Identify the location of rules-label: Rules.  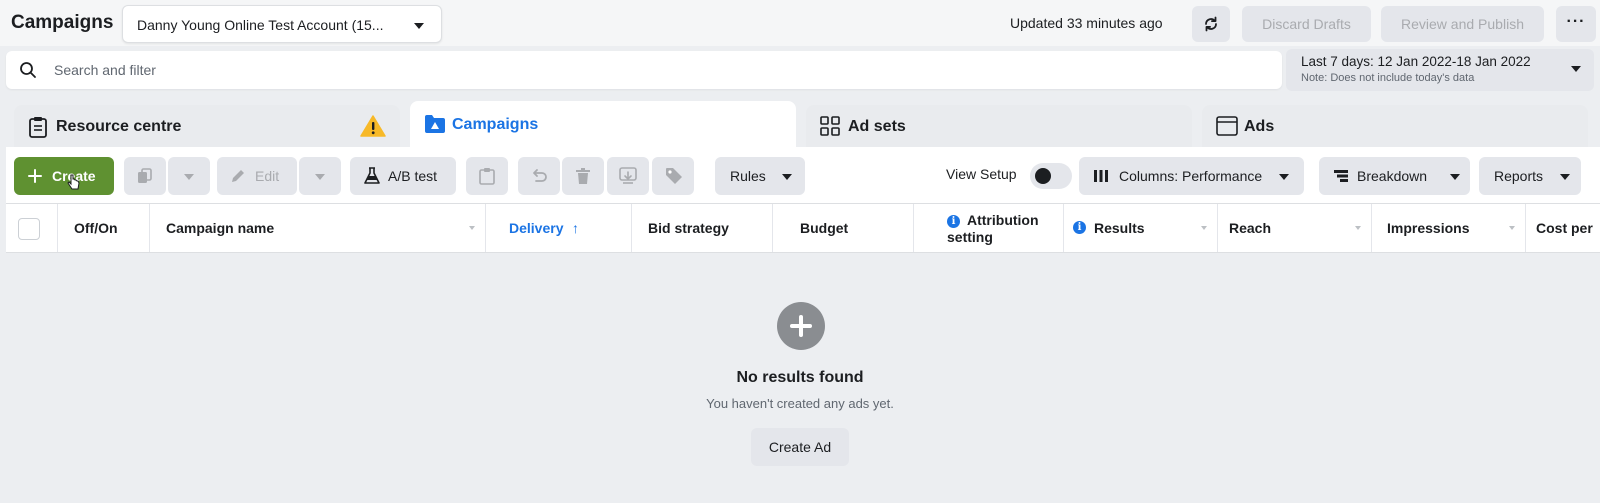
(748, 176).